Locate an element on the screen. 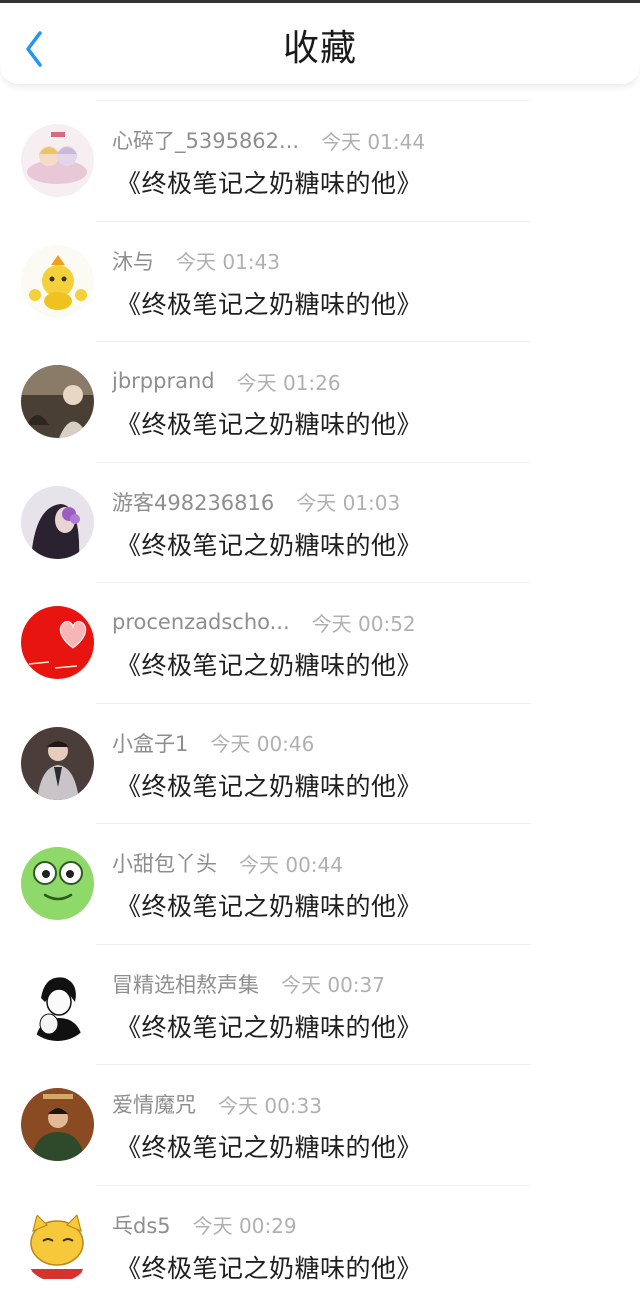  list-item: 小盒子1 今天 00:46 《终极笔记之奶糖味的他》 is located at coordinates (320, 763).